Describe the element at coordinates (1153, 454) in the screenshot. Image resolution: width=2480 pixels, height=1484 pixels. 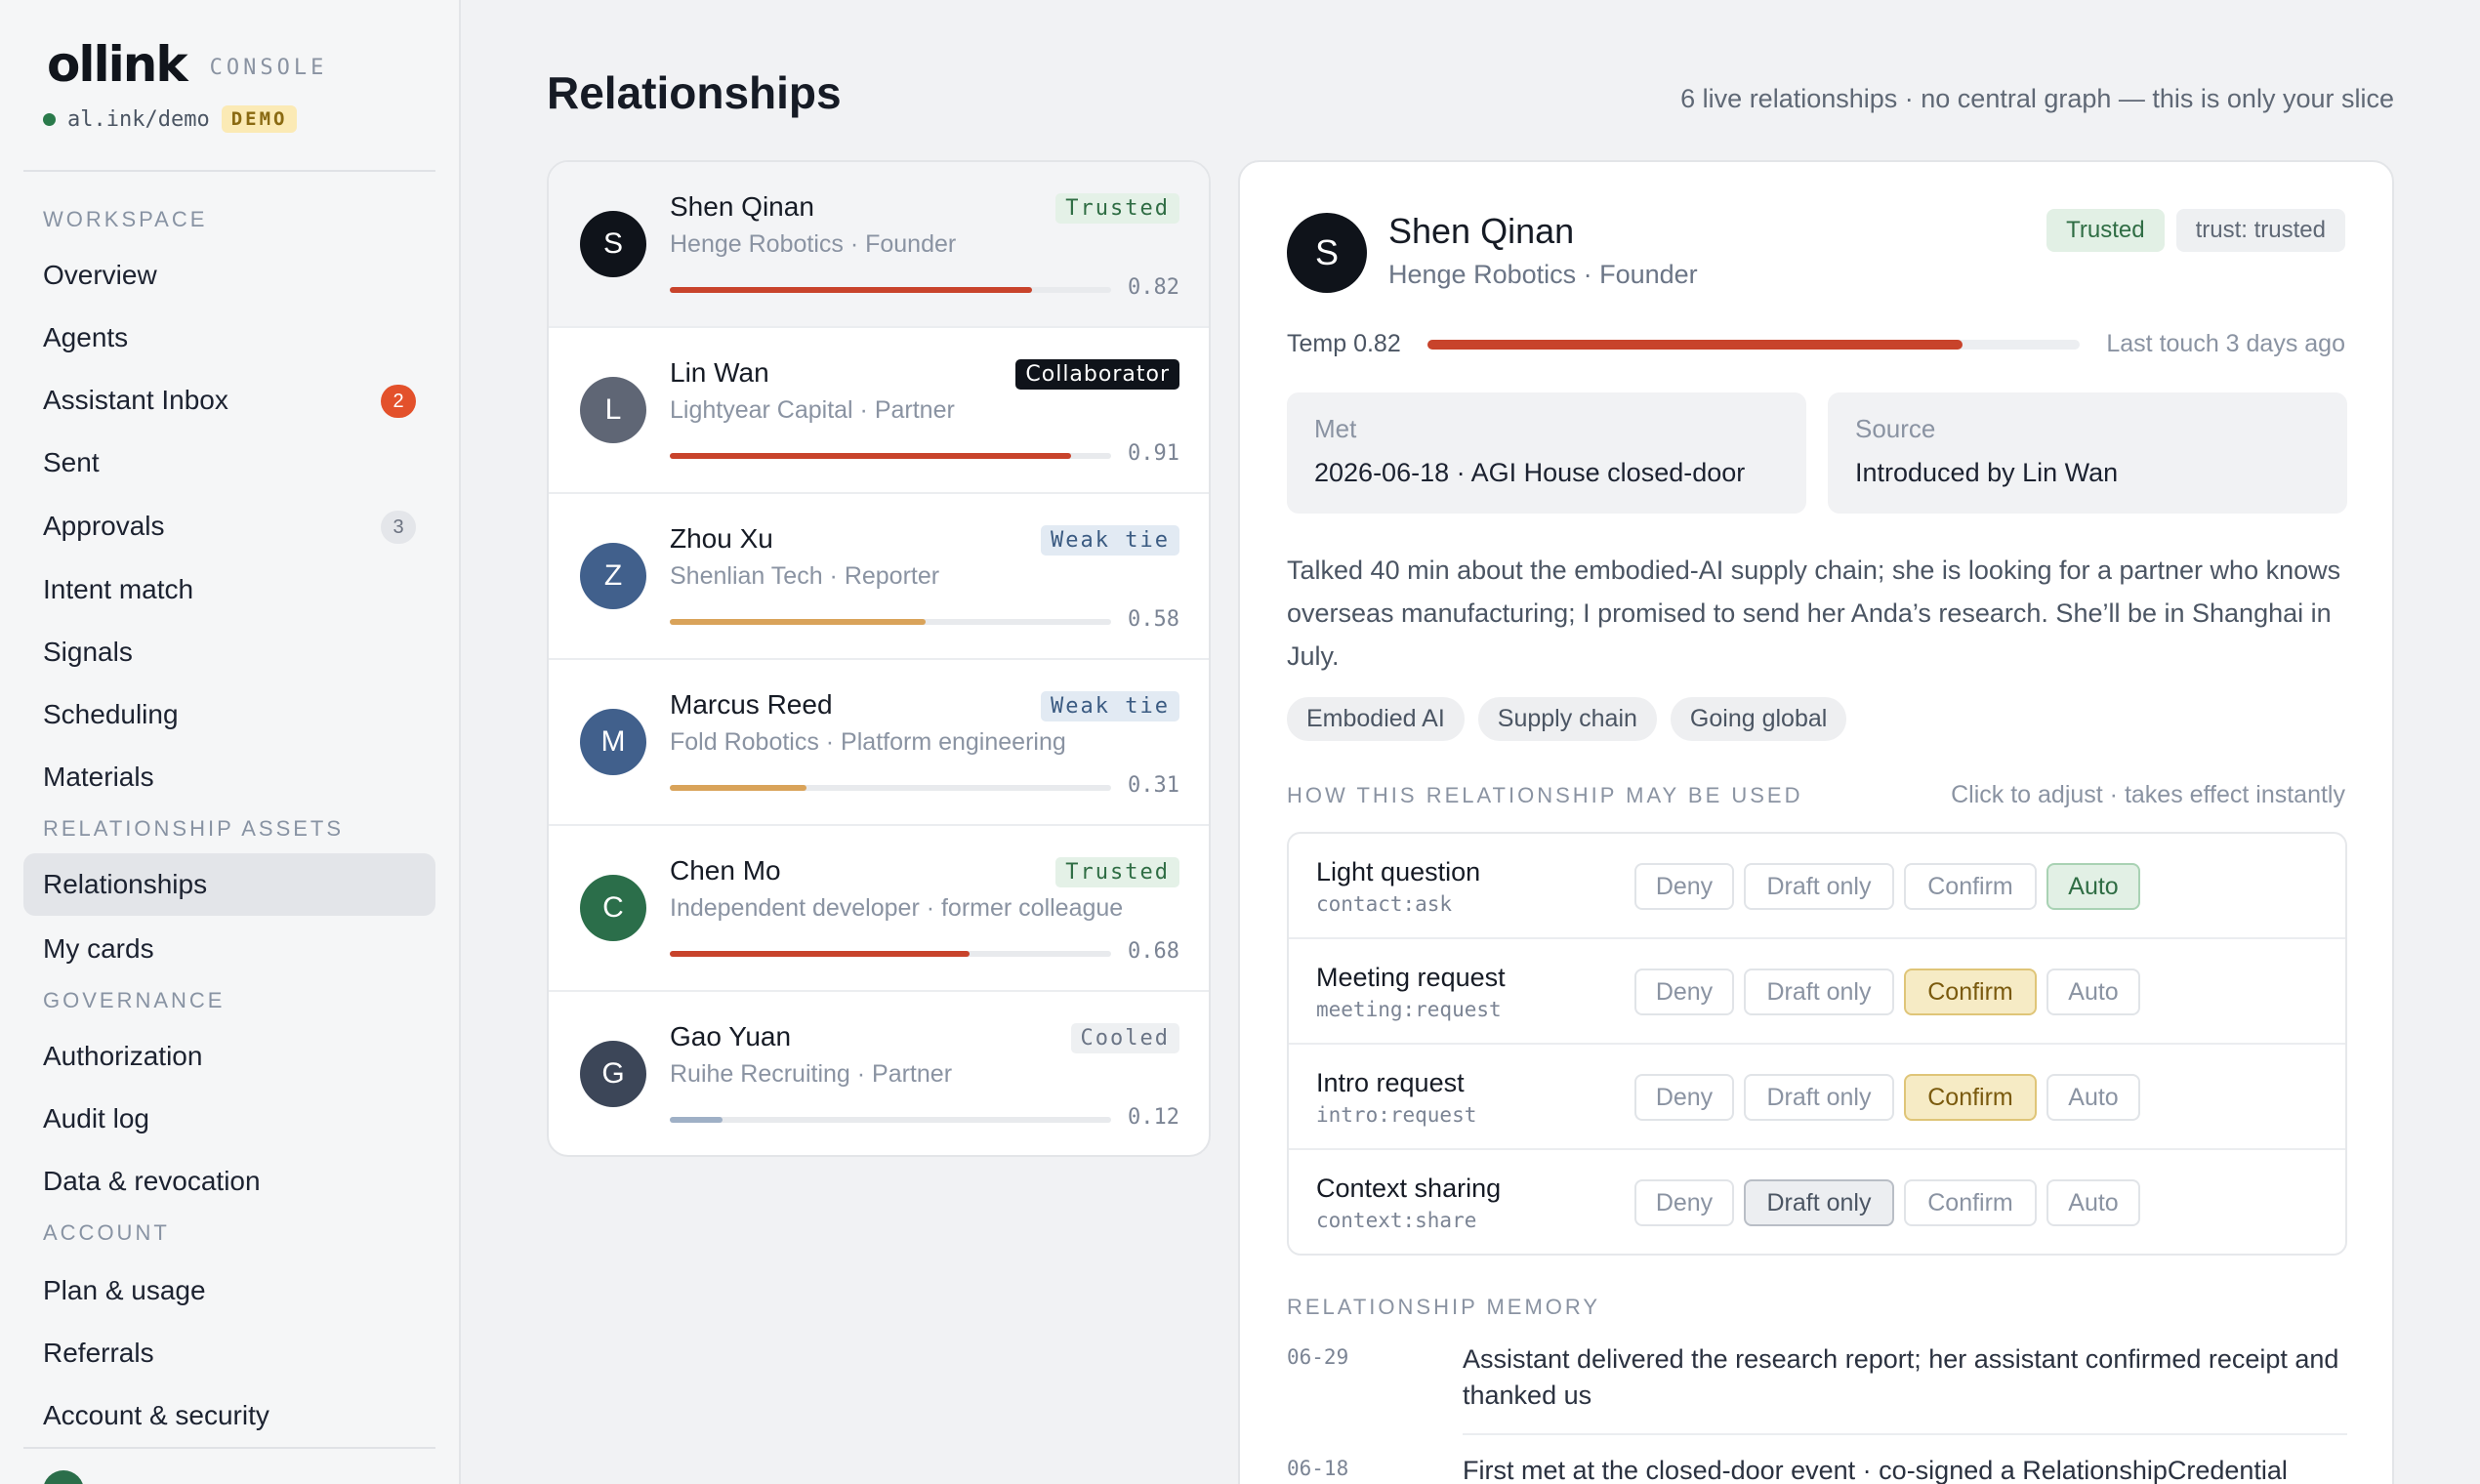
I see `temperature-value: 0.91` at that location.